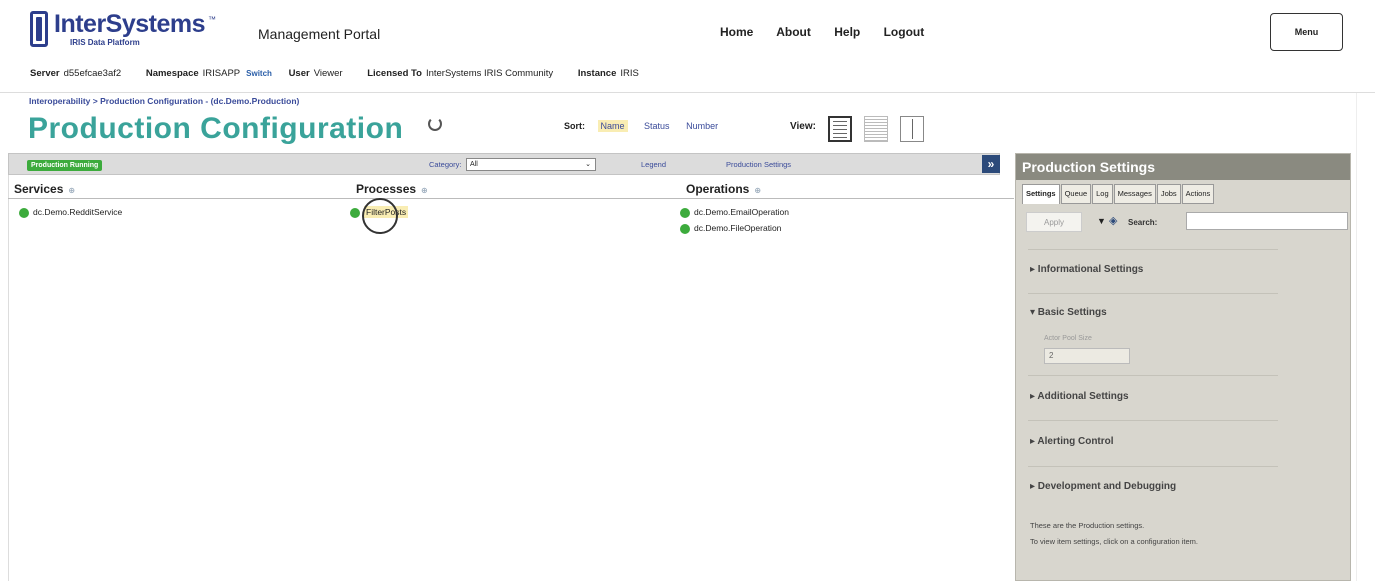  What do you see at coordinates (1054, 222) in the screenshot?
I see `apply-button: Apply` at bounding box center [1054, 222].